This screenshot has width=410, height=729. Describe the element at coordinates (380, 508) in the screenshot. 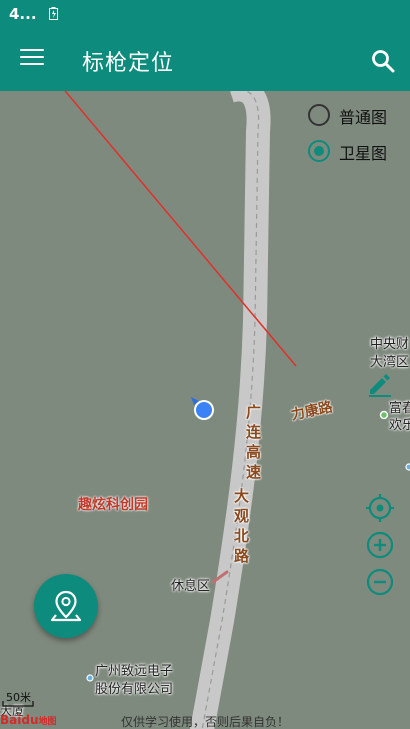

I see `locate-icon` at that location.